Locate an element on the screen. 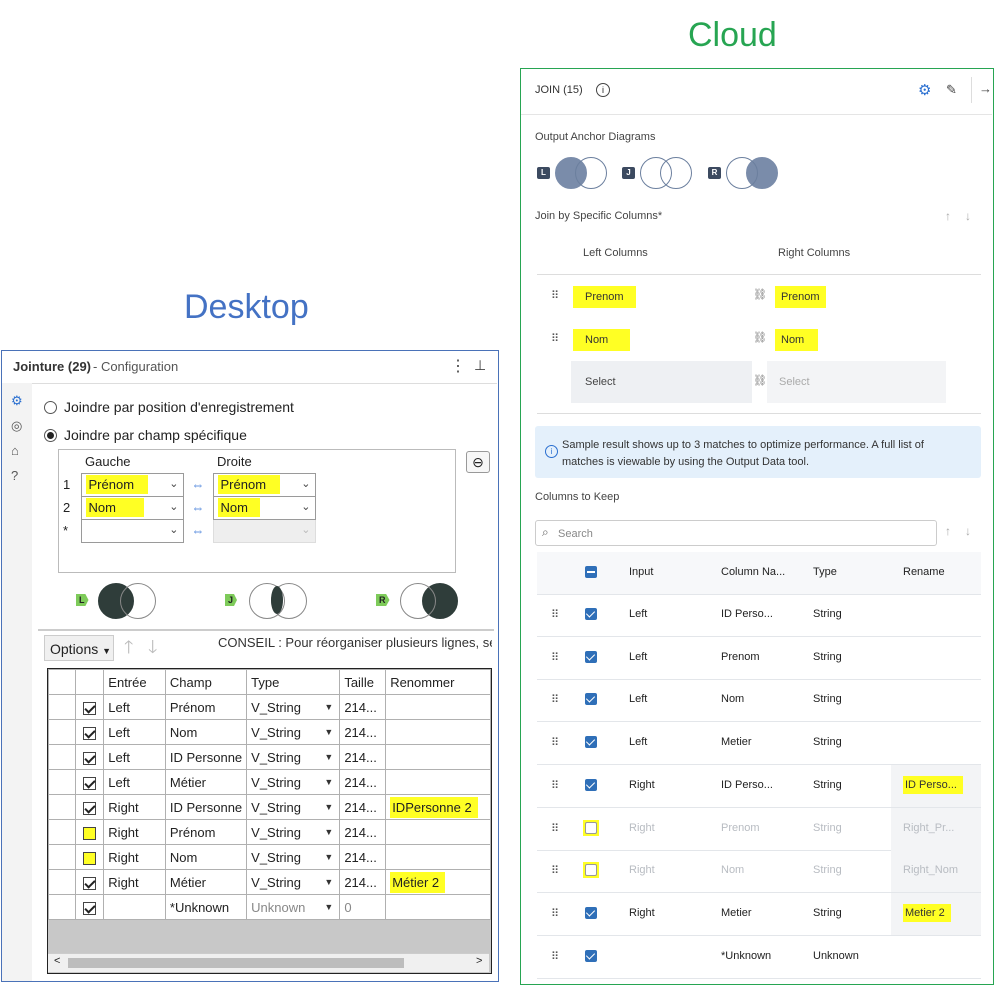  right-column-select: Nom is located at coordinates (797, 340).